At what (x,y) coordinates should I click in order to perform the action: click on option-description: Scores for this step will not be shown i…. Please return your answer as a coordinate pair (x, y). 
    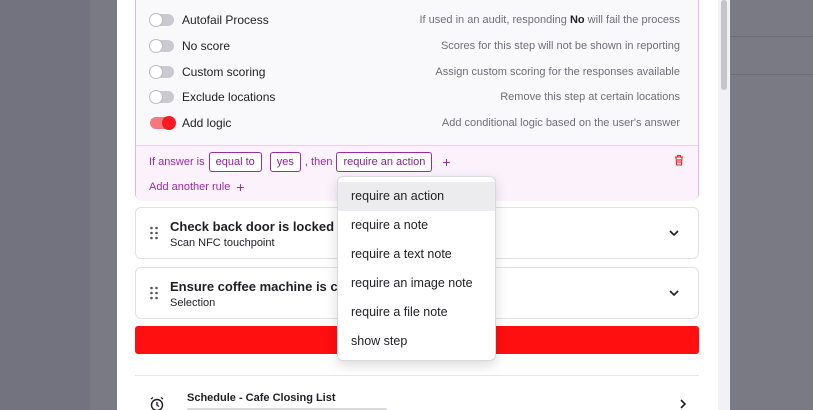
    Looking at the image, I should click on (560, 46).